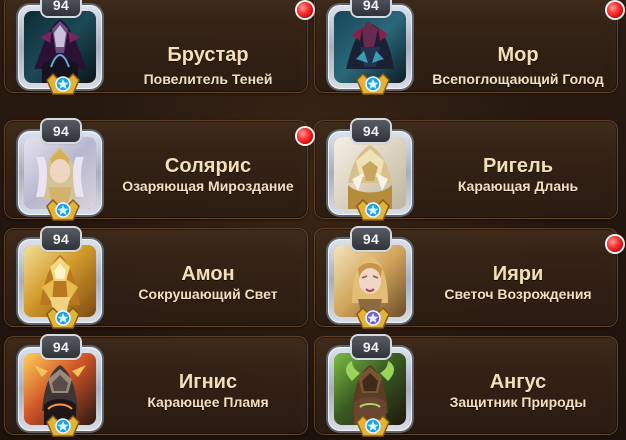 The width and height of the screenshot is (626, 440). What do you see at coordinates (208, 55) in the screenshot?
I see `hero-name: Брустар` at bounding box center [208, 55].